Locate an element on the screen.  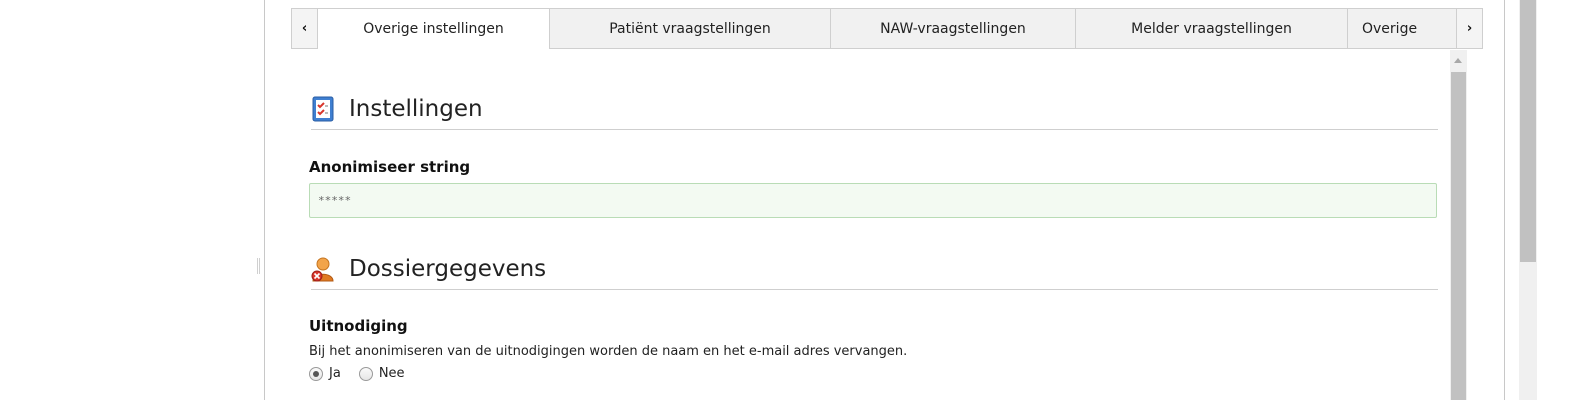
chevron-right-icon: › is located at coordinates (1469, 28).